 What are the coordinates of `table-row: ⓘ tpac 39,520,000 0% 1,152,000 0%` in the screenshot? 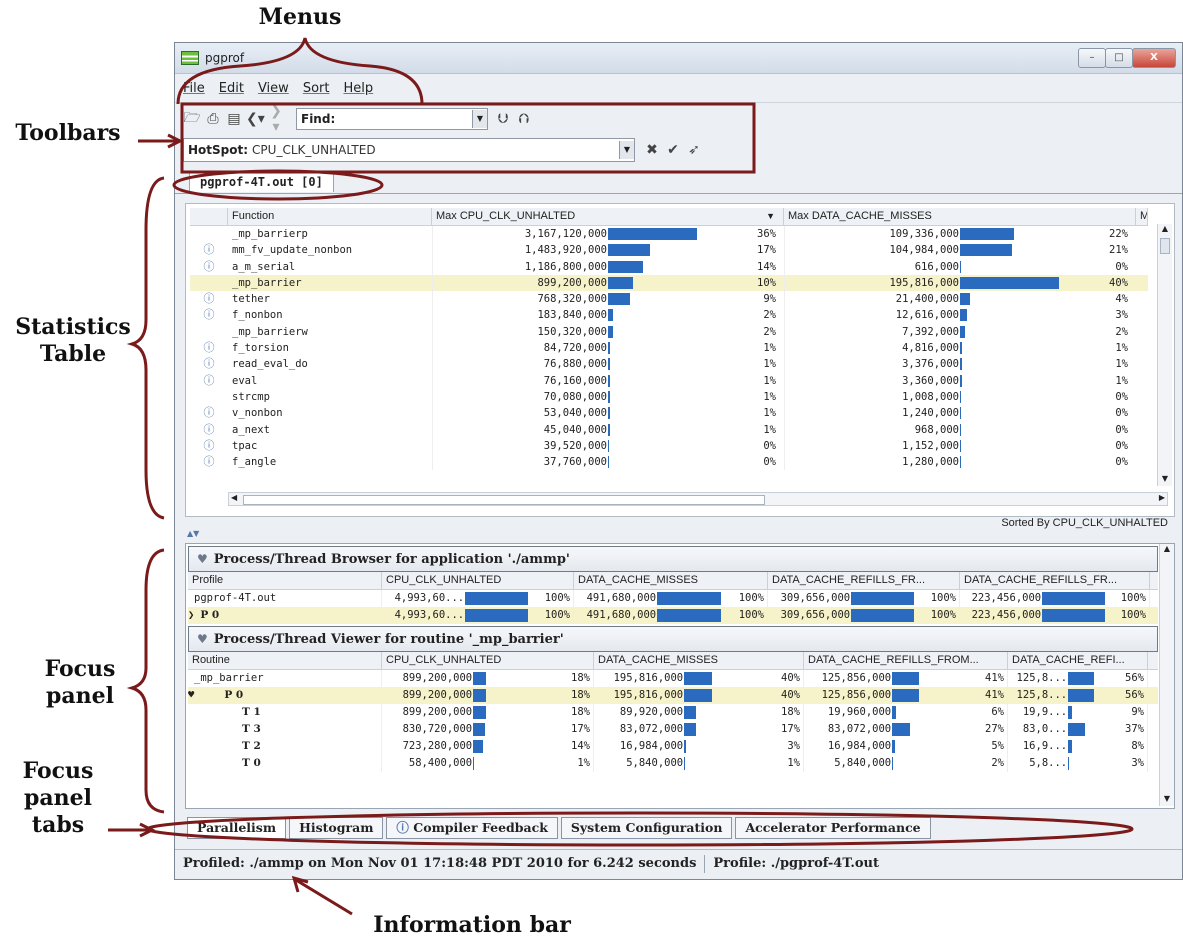 It's located at (669, 446).